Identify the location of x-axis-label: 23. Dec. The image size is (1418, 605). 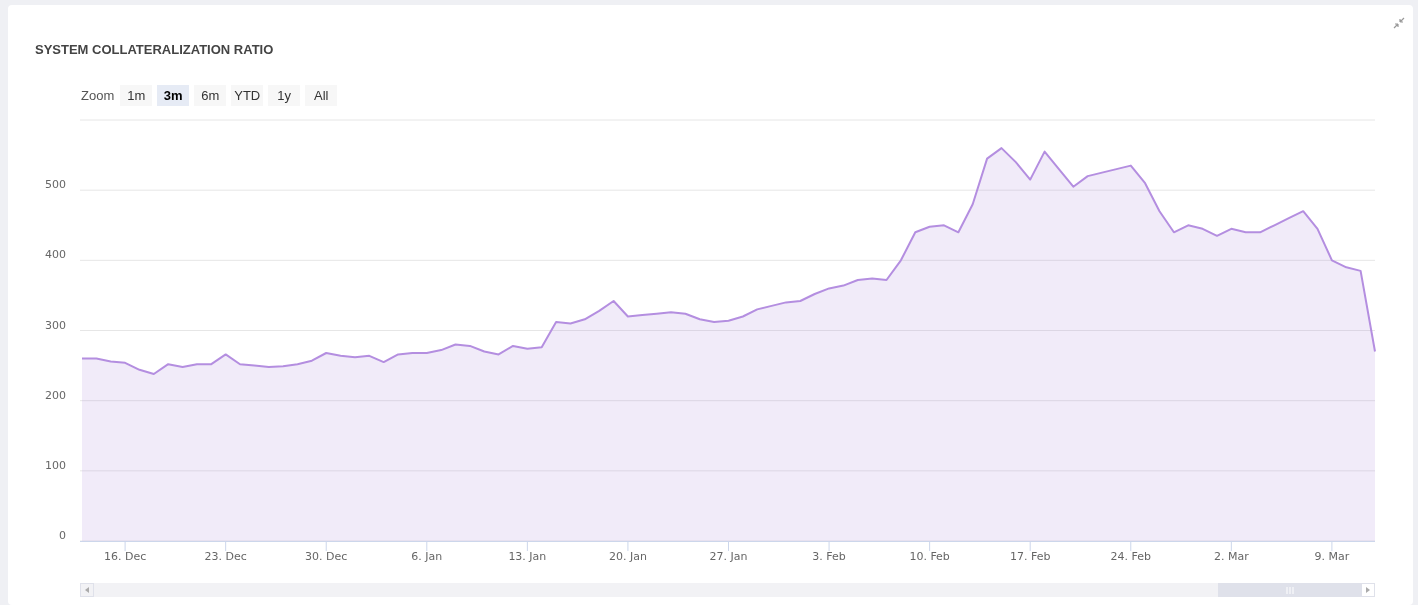
(225, 556).